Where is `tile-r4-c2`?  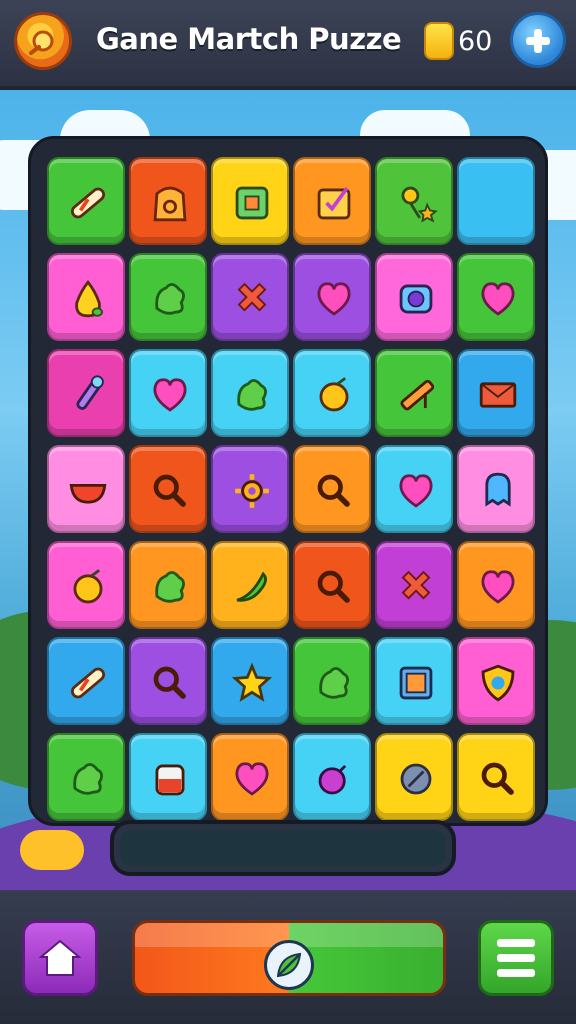
tile-r4-c2 is located at coordinates (168, 489).